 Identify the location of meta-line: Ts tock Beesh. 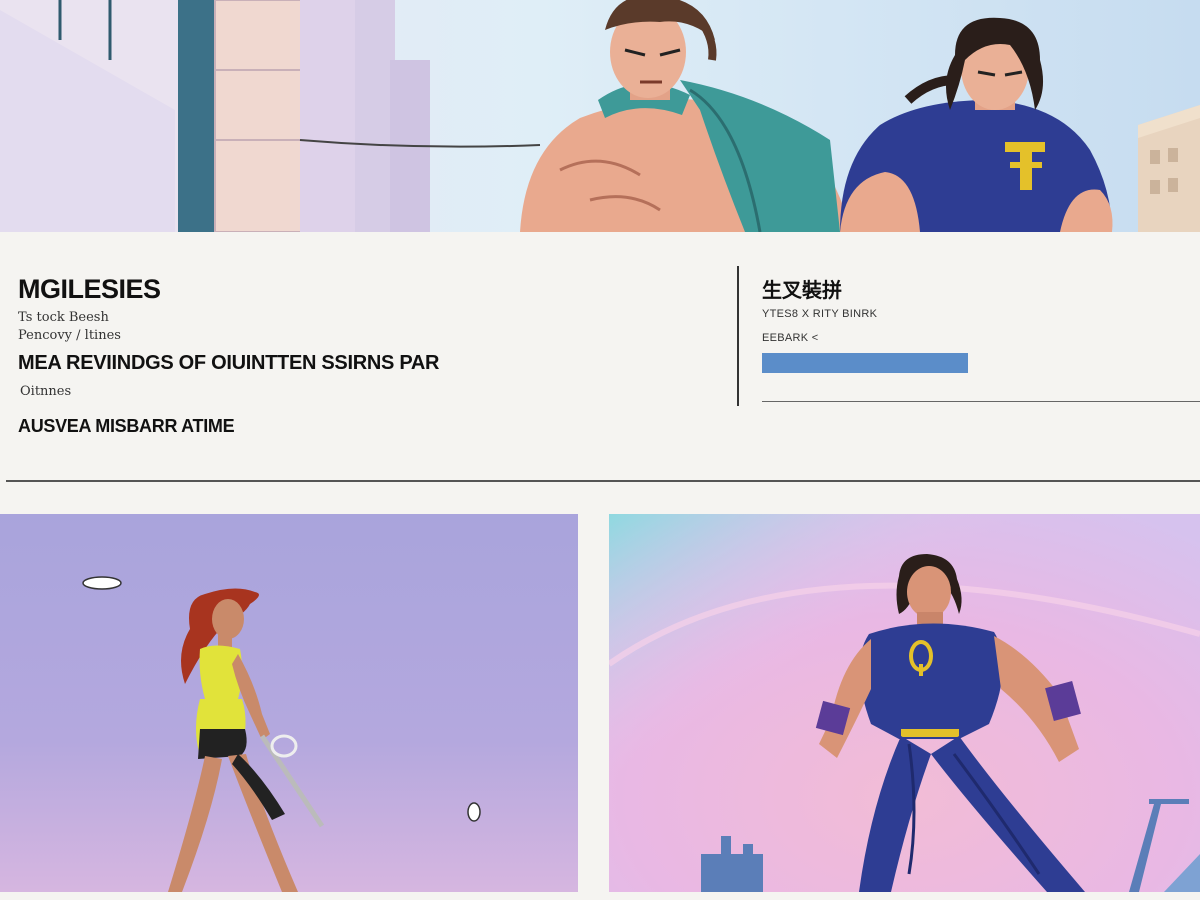
(63, 317).